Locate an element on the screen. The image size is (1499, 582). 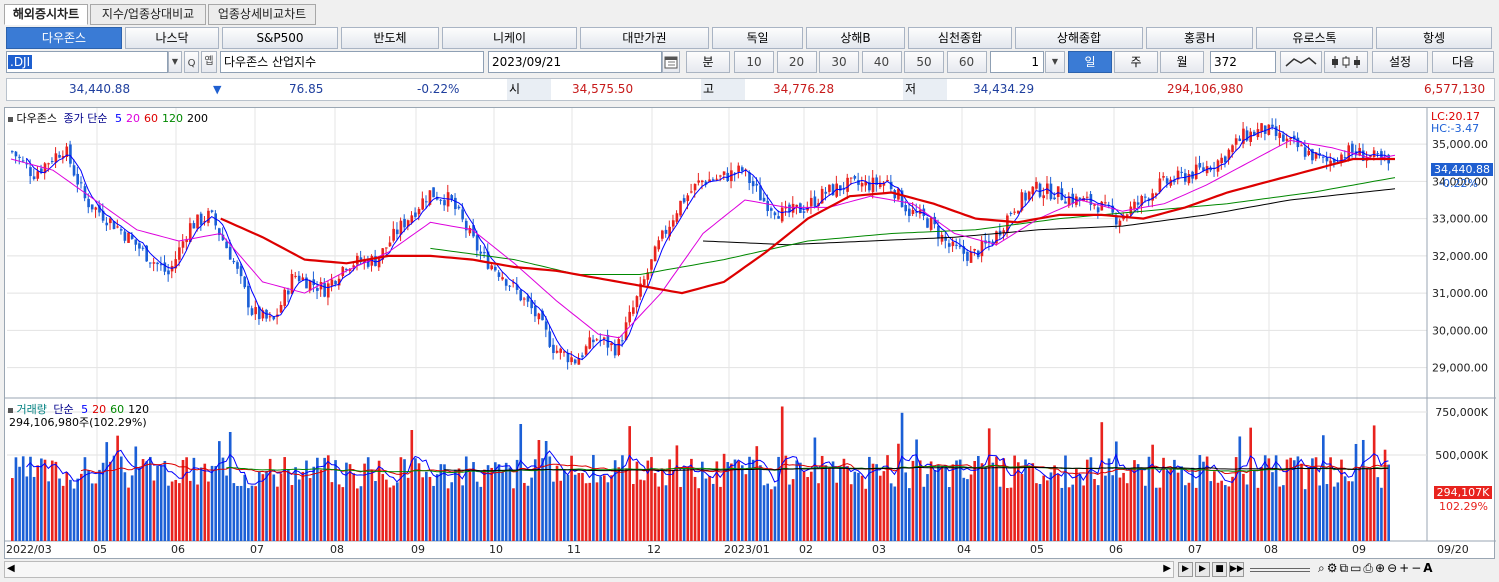
count-input: 1 is located at coordinates (1017, 62).